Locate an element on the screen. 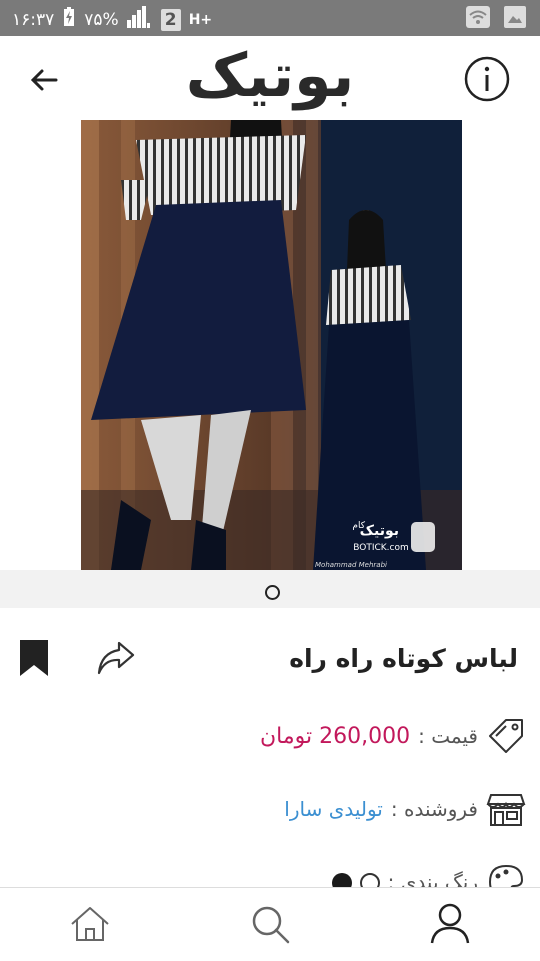 The image size is (540, 961). battery-level: ۷۵% is located at coordinates (101, 19).